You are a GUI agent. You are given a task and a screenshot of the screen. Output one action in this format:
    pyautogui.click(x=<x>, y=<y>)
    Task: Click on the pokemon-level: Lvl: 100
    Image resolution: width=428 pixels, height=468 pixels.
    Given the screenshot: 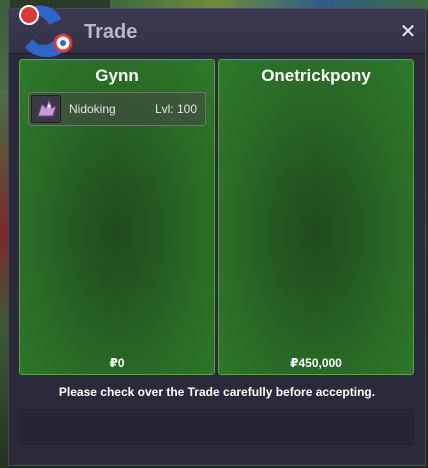 What is the action you would take?
    pyautogui.click(x=175, y=109)
    